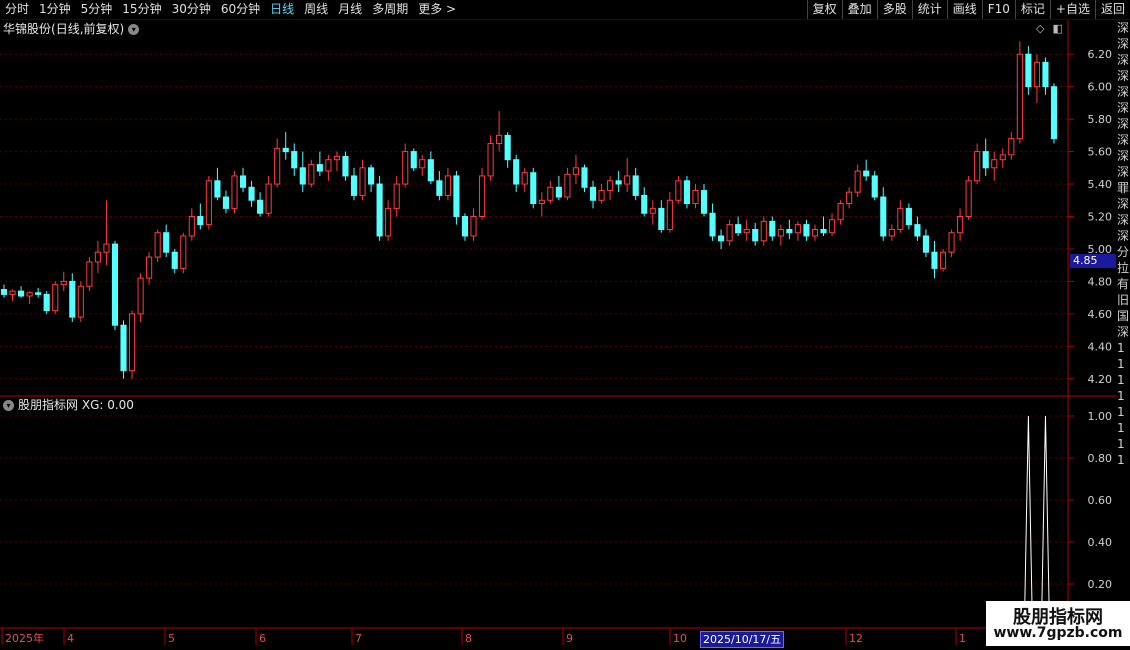 Image resolution: width=1130 pixels, height=650 pixels. What do you see at coordinates (8, 405) in the screenshot?
I see `chevron-down-icon: ▾` at bounding box center [8, 405].